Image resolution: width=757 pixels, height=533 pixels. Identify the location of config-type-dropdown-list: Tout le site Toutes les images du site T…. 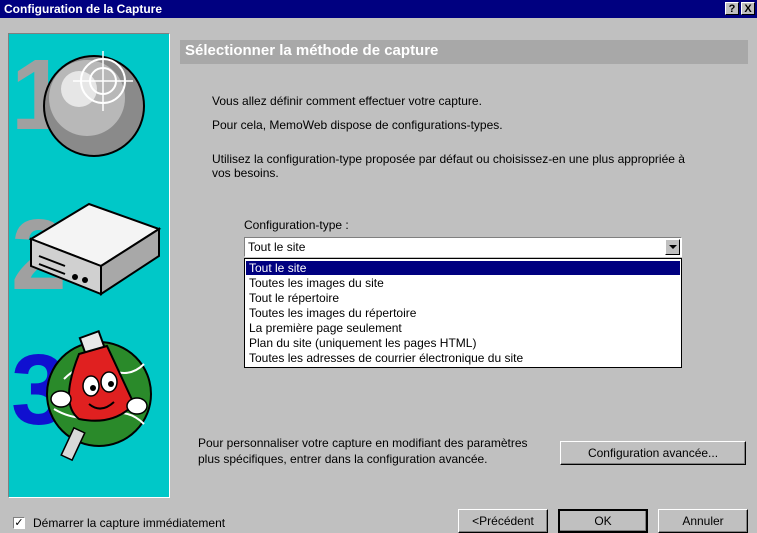
(463, 313).